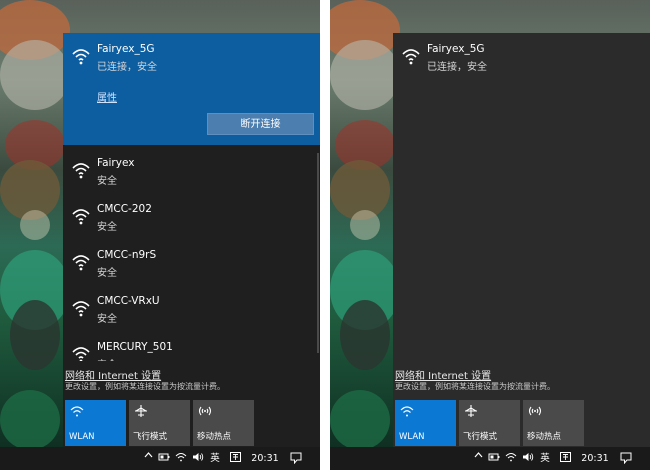 The image size is (650, 470). I want to click on scrollbar, so click(318, 253).